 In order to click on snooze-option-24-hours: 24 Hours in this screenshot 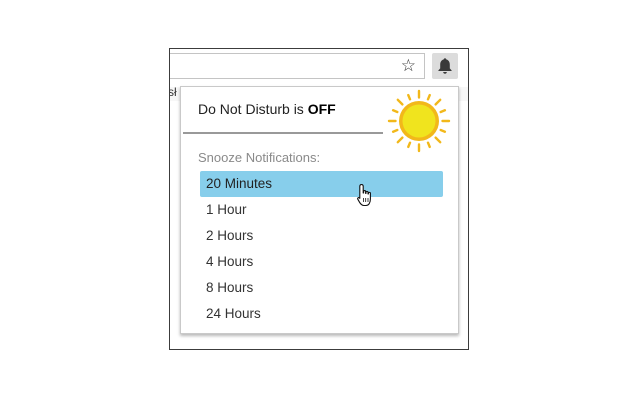, I will do `click(321, 314)`.